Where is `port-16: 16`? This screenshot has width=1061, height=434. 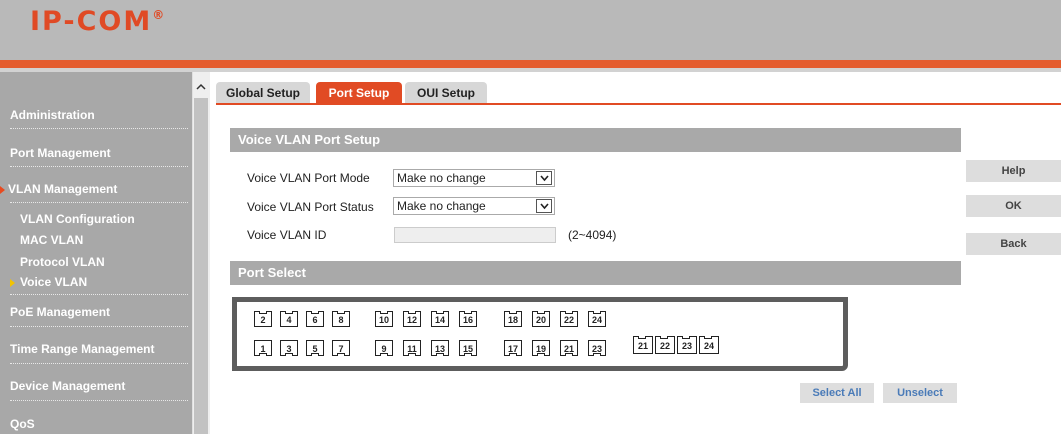 port-16: 16 is located at coordinates (468, 319).